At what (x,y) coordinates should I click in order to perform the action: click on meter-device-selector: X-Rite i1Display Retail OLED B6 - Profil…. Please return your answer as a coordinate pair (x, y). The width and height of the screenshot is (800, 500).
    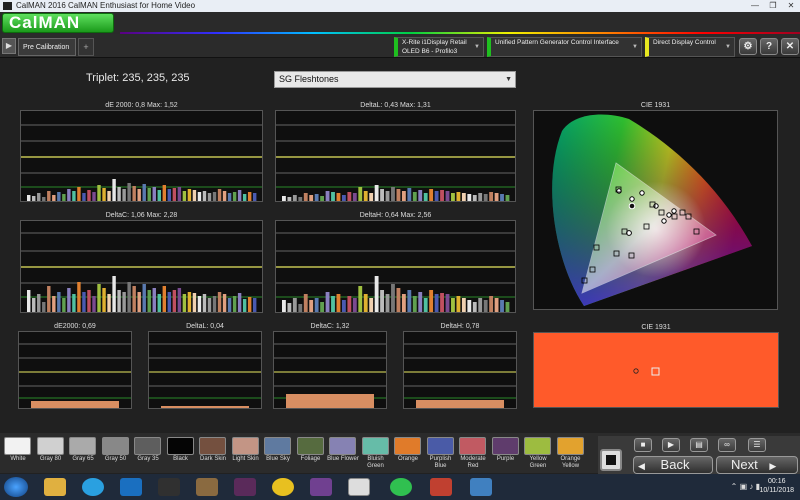
    Looking at the image, I should click on (439, 47).